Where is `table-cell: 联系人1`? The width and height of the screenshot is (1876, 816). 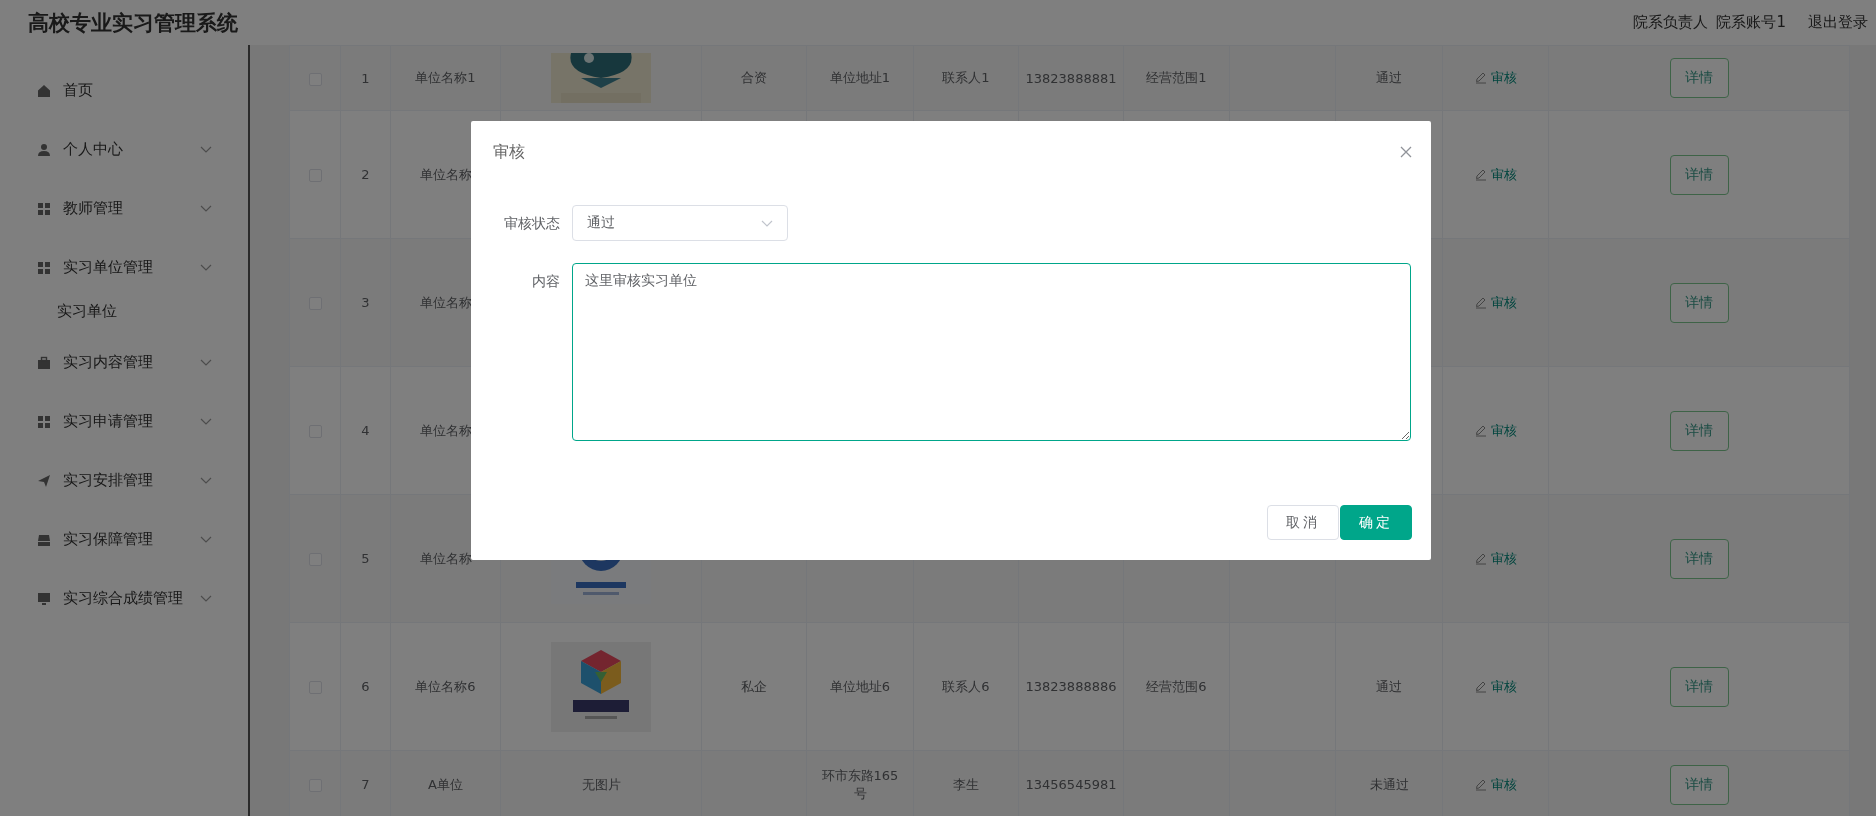 table-cell: 联系人1 is located at coordinates (966, 78).